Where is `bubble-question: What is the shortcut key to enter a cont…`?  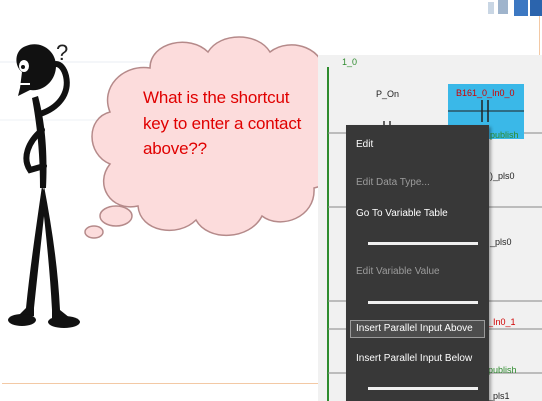
bubble-question: What is the shortcut key to enter a cont… is located at coordinates (228, 123).